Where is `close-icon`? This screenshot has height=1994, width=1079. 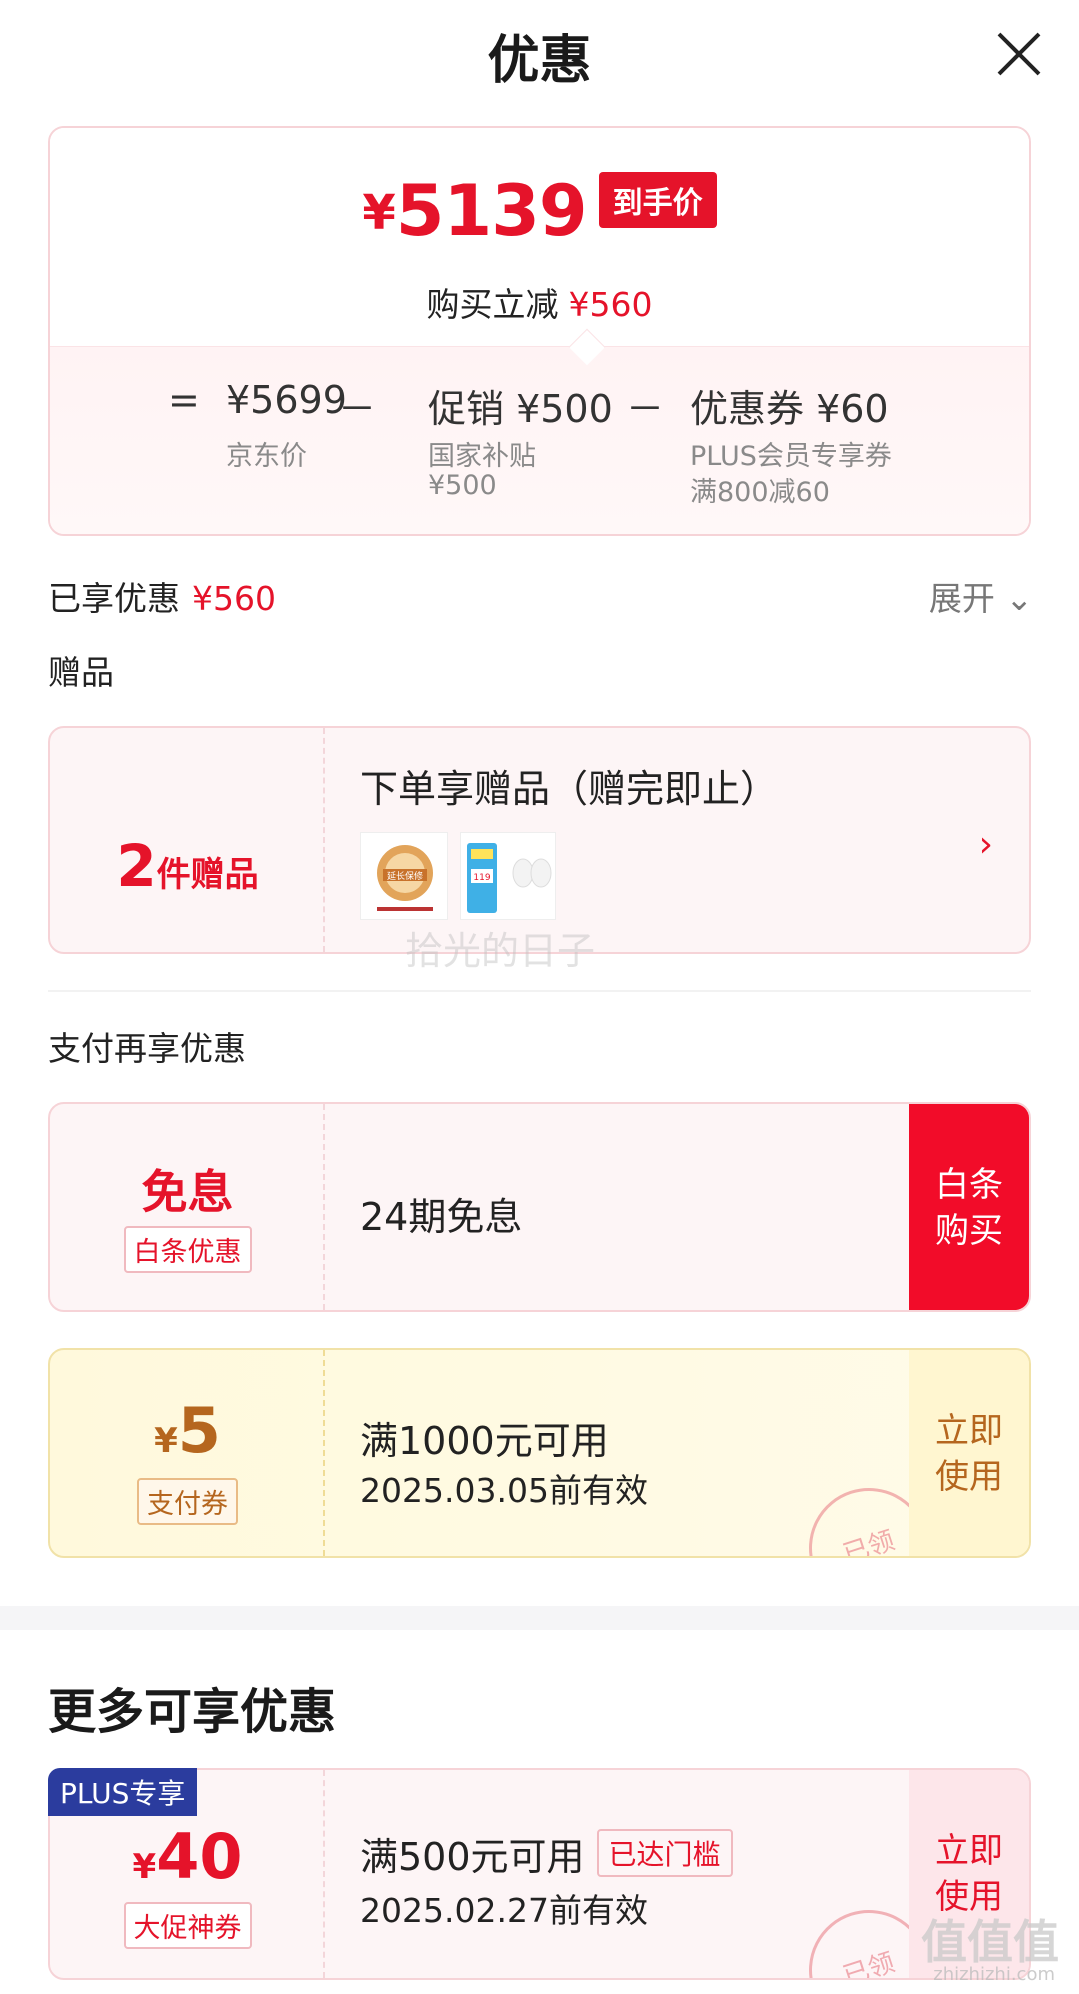
close-icon is located at coordinates (1019, 54).